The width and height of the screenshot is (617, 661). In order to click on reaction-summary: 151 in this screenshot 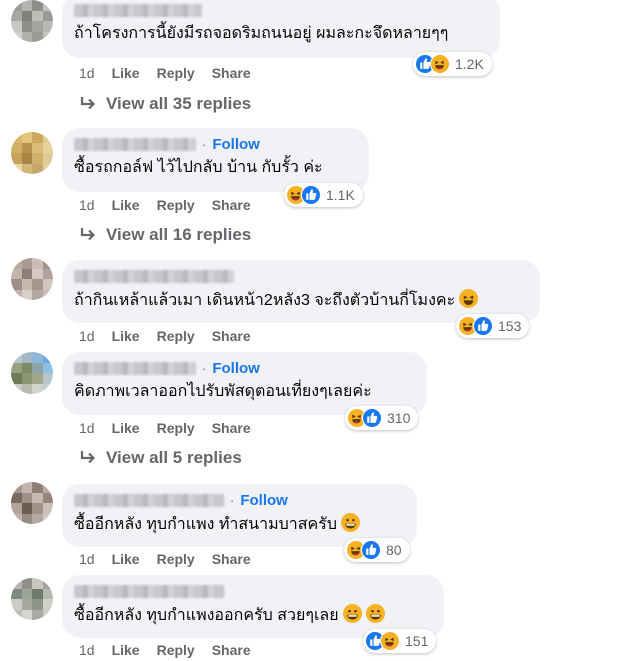, I will do `click(400, 641)`.